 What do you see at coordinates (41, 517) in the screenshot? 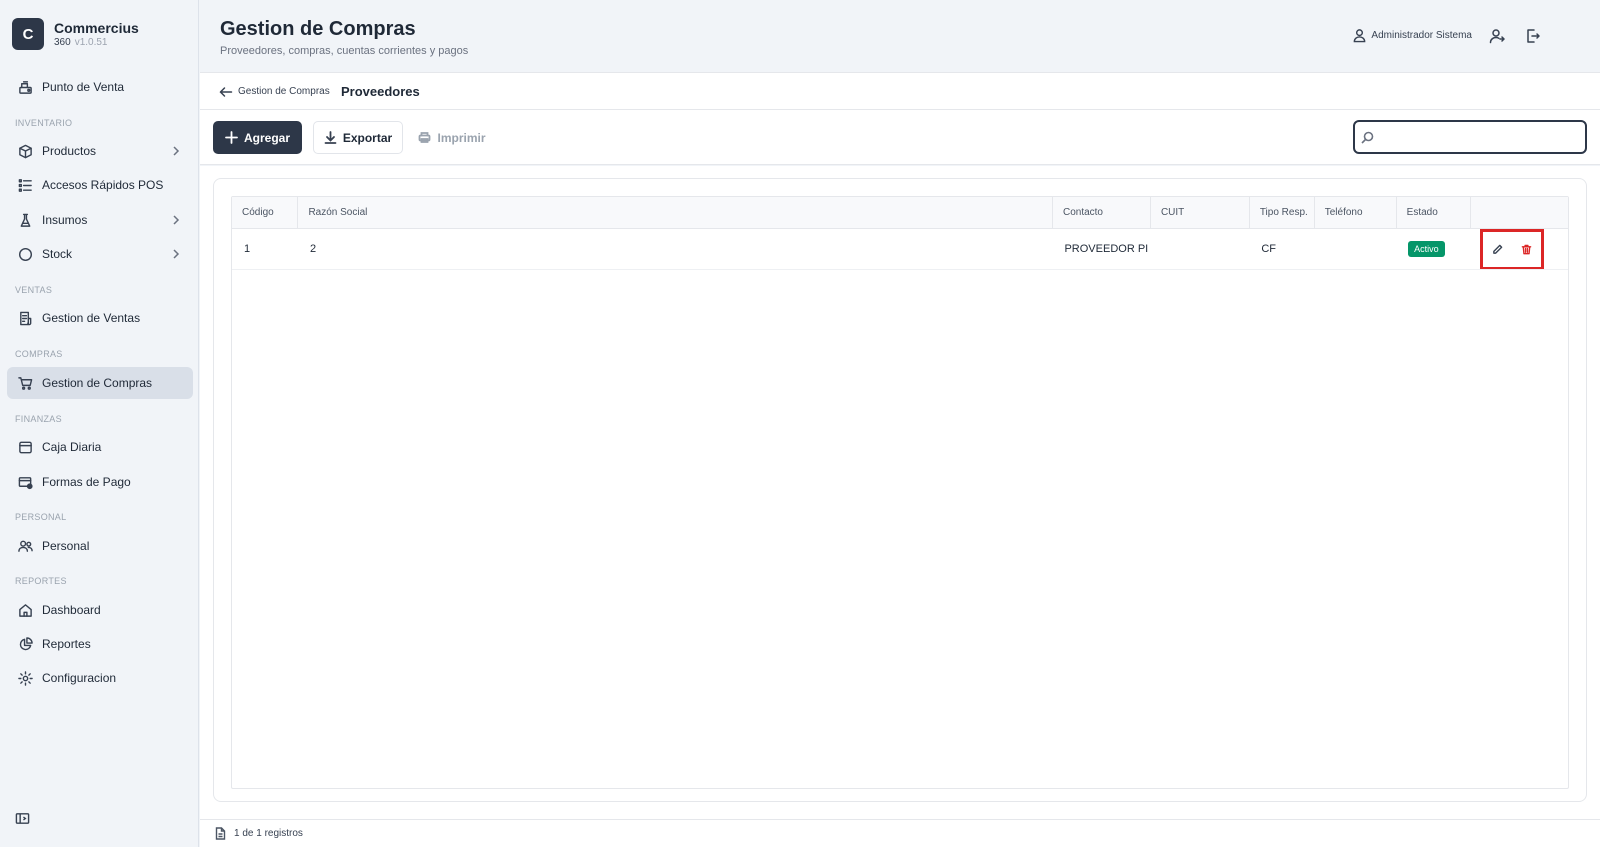
I see `section-title-personal: PERSONAL` at bounding box center [41, 517].